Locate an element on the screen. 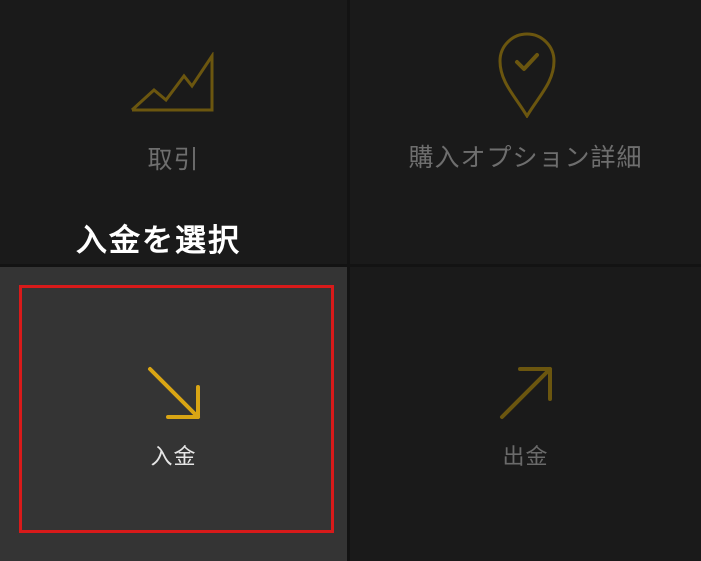  trade-label: 取引 is located at coordinates (173, 159).